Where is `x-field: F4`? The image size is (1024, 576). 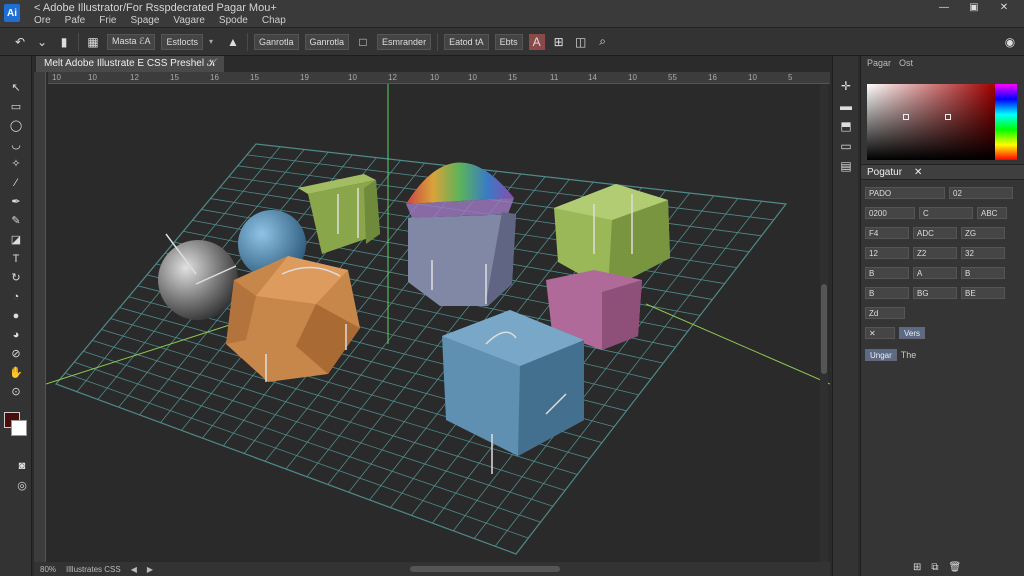 x-field: F4 is located at coordinates (887, 233).